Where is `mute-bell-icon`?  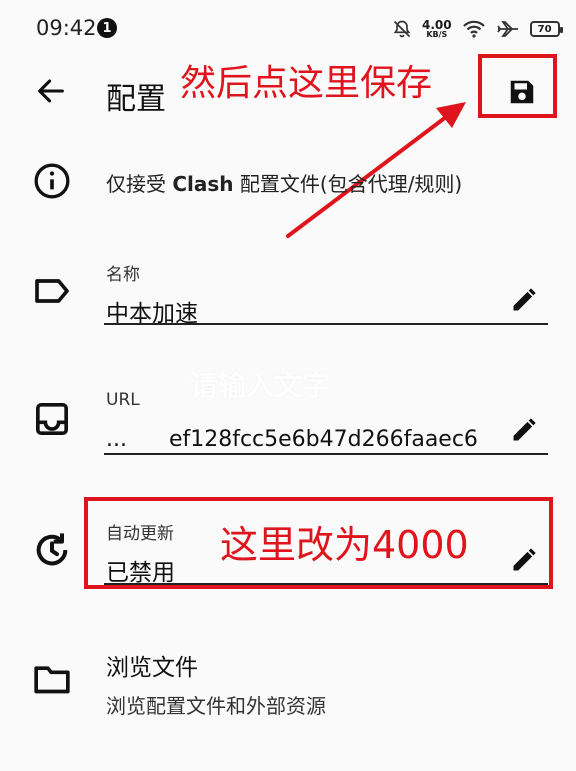 mute-bell-icon is located at coordinates (402, 29).